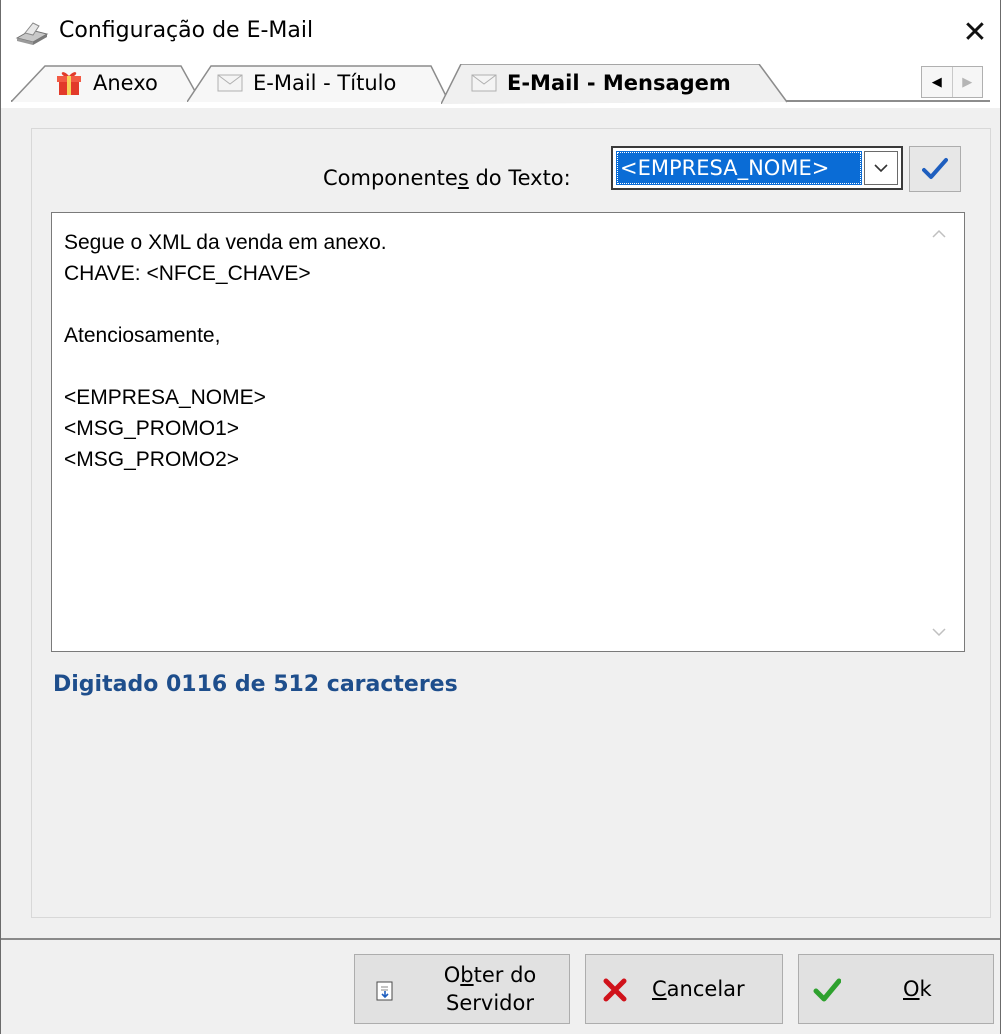 The height and width of the screenshot is (1034, 1001). I want to click on obter-do-servidor-button: Obter do Servidor, so click(462, 989).